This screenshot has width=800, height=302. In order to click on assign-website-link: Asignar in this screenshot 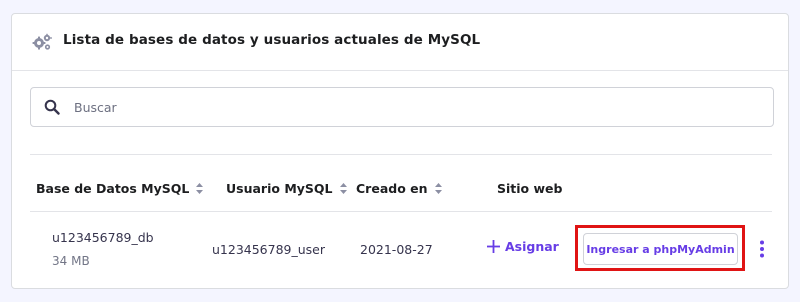, I will do `click(523, 246)`.